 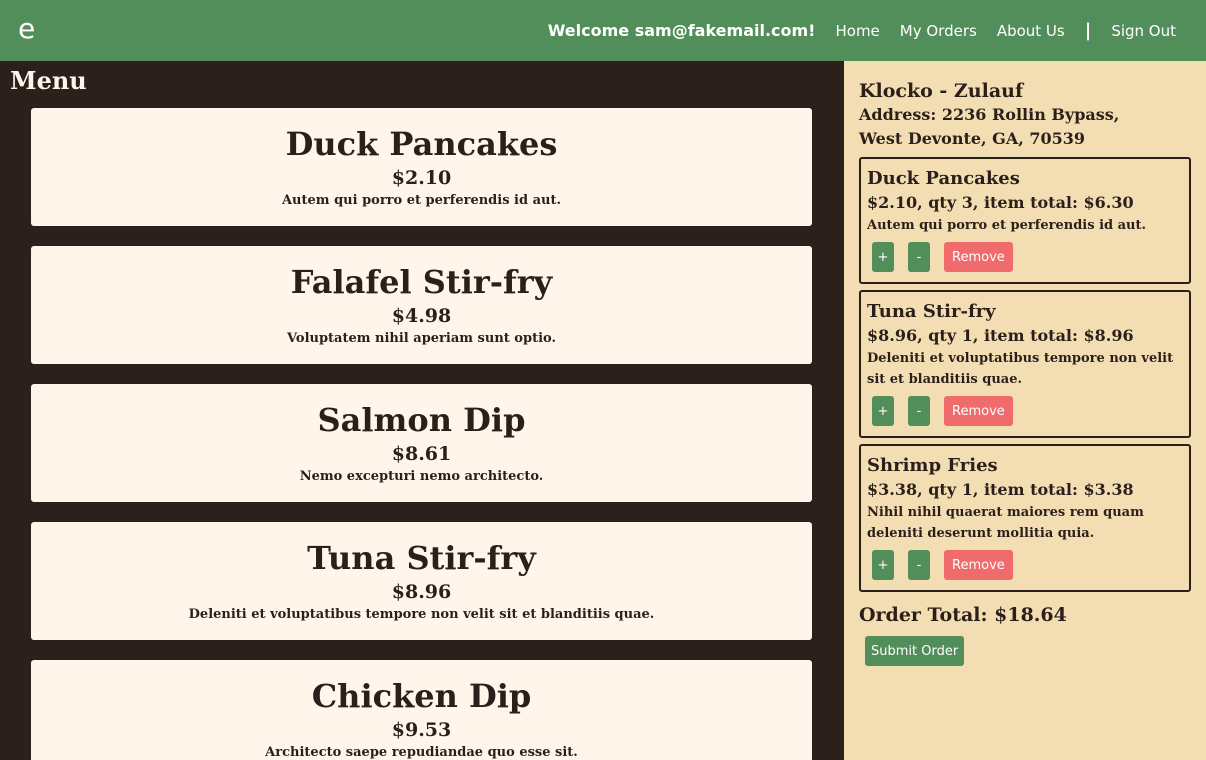 I want to click on menu-item-desc: Autem qui porro et perferendis id aut., so click(x=421, y=200).